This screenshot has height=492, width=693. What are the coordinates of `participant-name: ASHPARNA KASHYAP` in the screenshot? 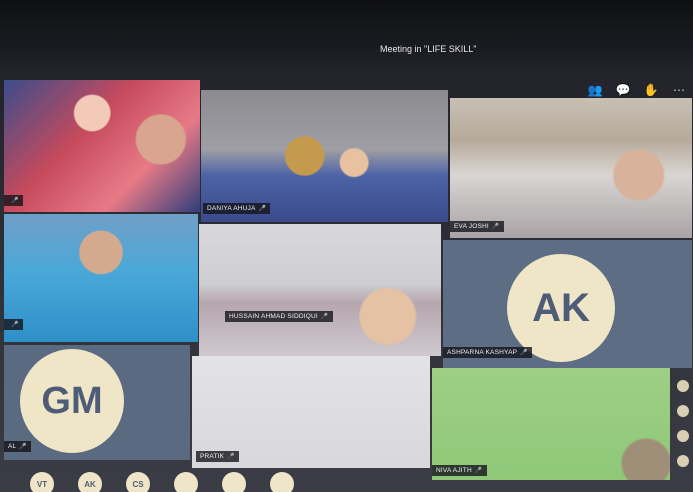 It's located at (482, 352).